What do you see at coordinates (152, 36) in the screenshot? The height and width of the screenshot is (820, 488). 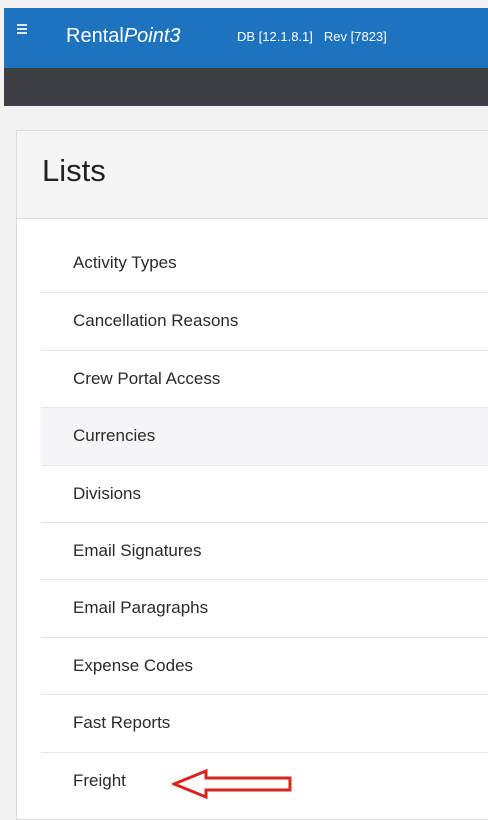 I see `brand-italic: Point3` at bounding box center [152, 36].